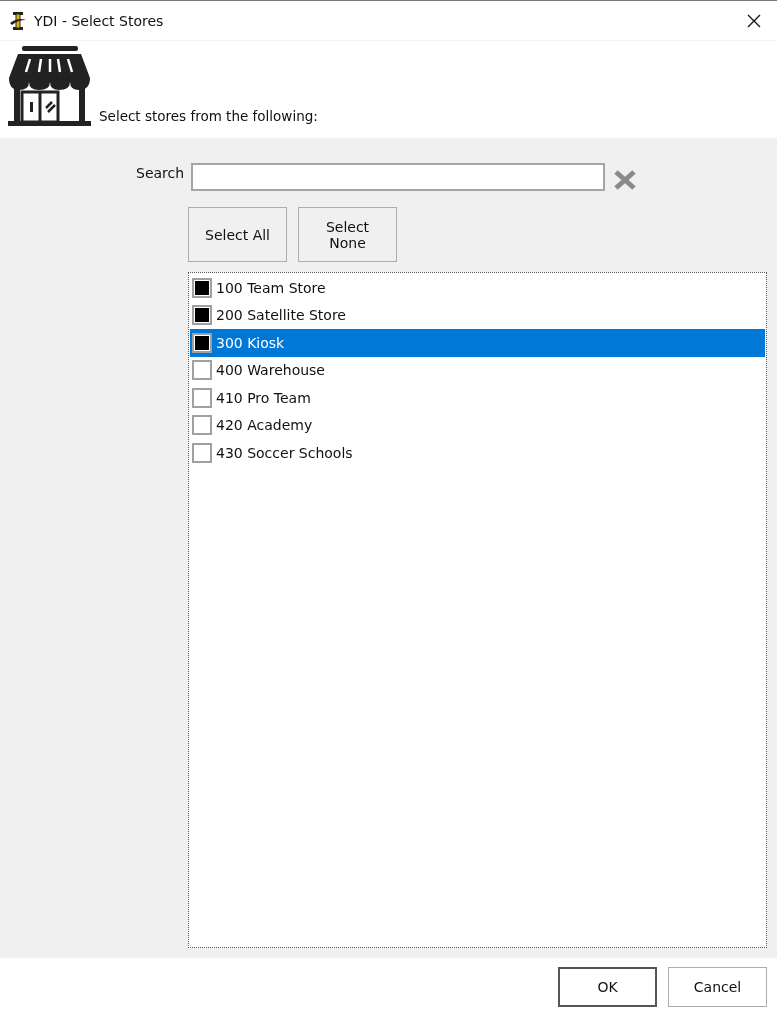  Describe the element at coordinates (99, 20) in the screenshot. I see `window-title: YDI - Select Stores` at that location.